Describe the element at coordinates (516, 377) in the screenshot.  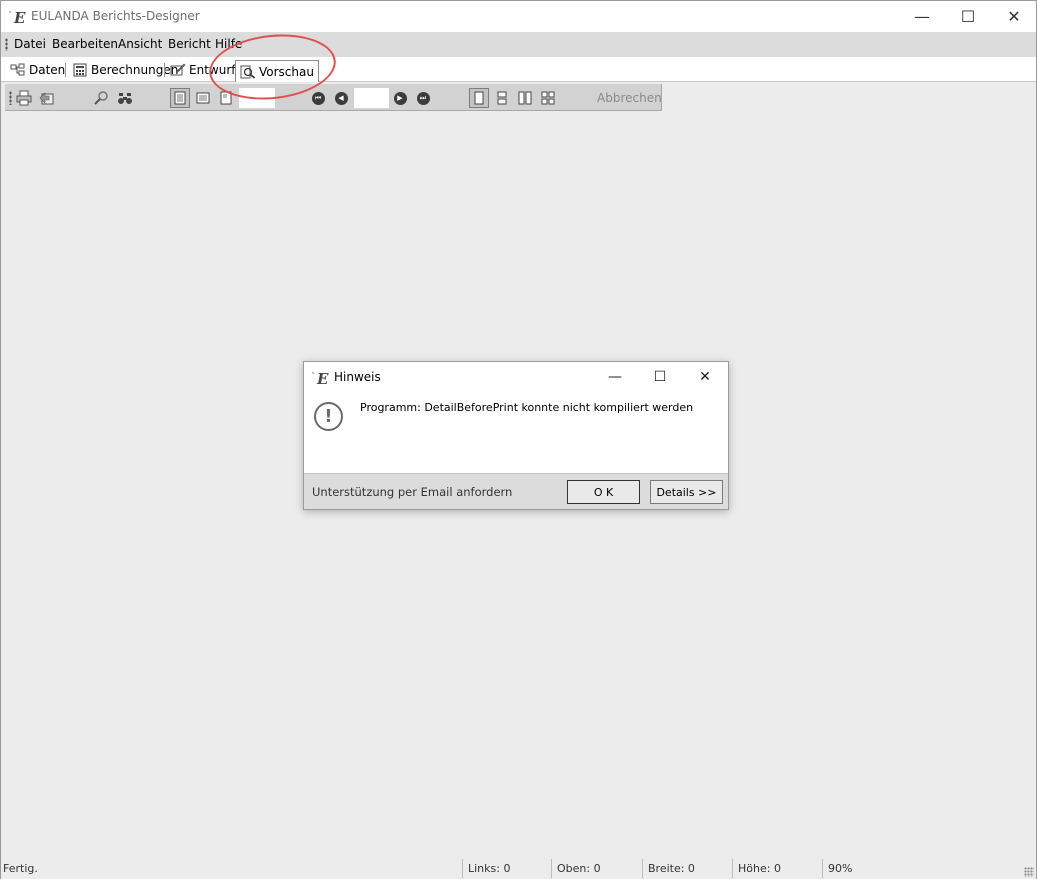
I see `dialog-title-bar: ᵉ E Hinweis — ☐ ✕` at that location.